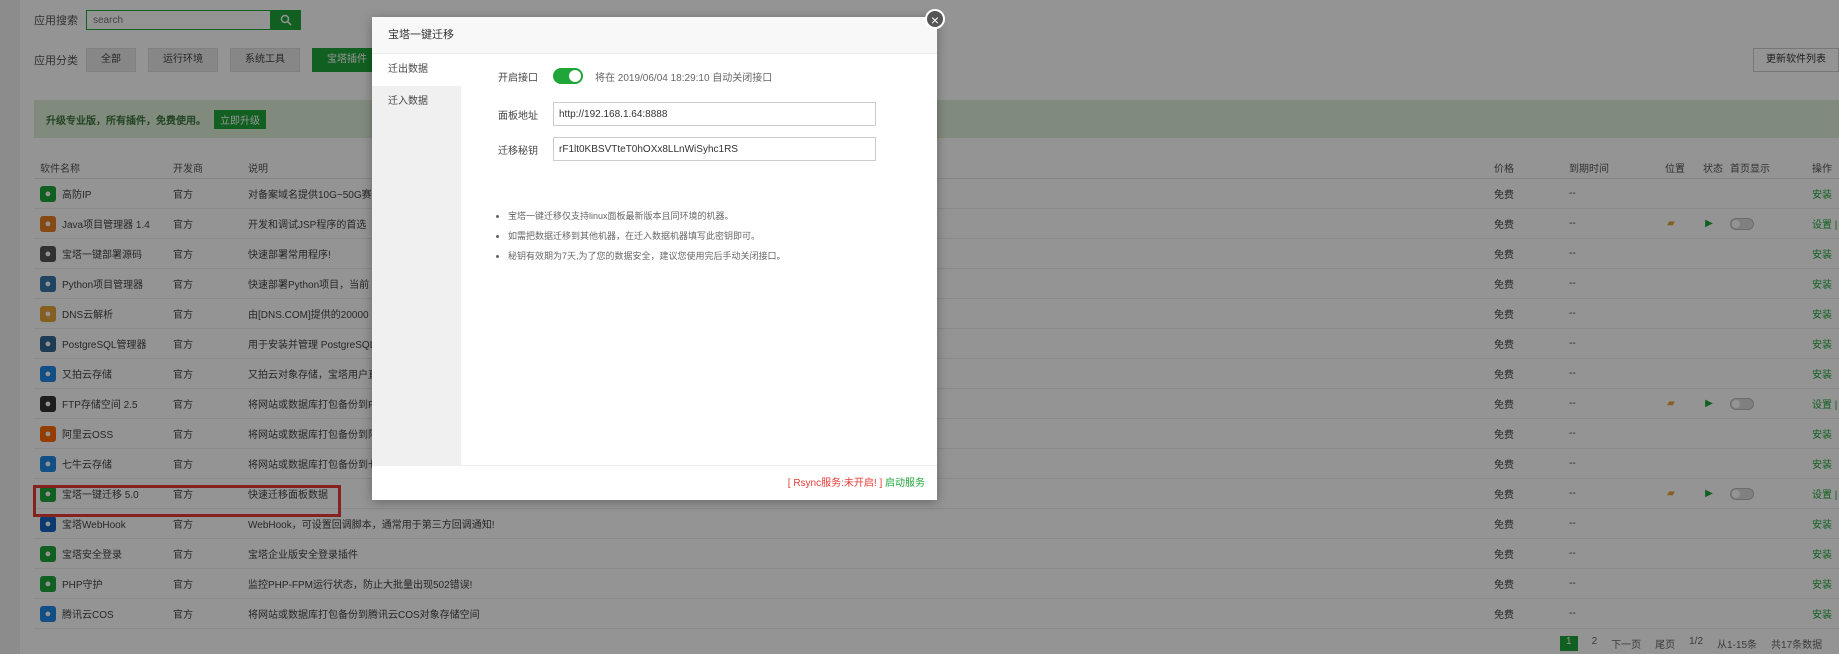 Image resolution: width=1839 pixels, height=654 pixels. I want to click on start-service-link: 启动服务, so click(905, 483).